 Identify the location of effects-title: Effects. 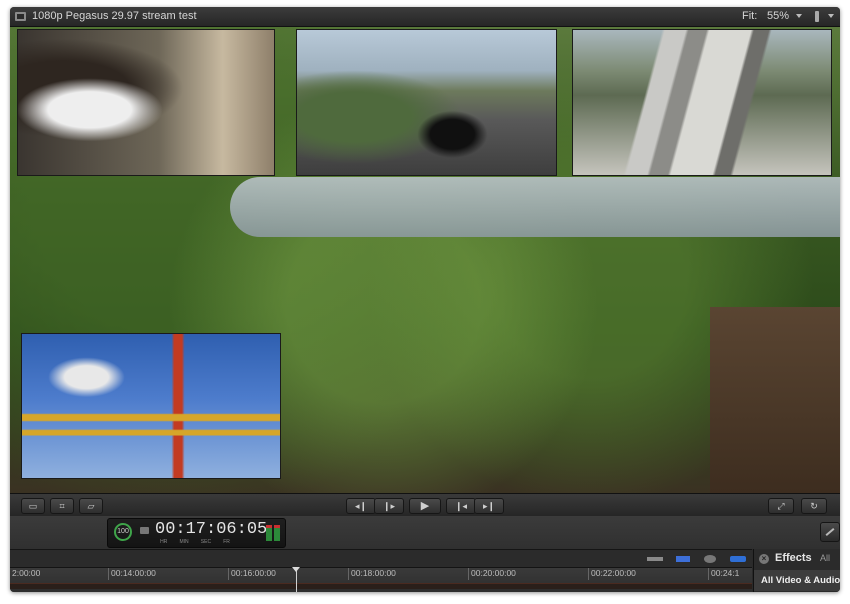
(793, 558).